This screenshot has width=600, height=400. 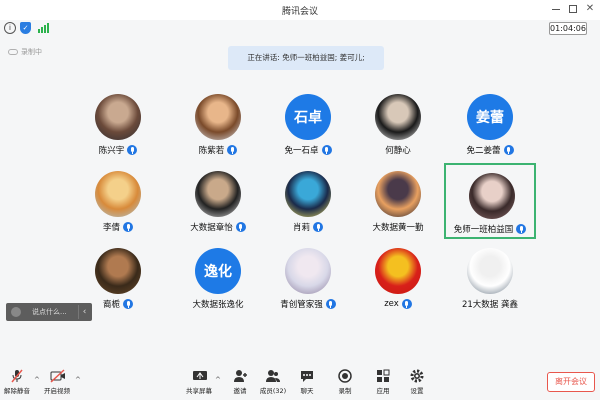 I want to click on participant-name: 免一石卓, so click(x=301, y=151).